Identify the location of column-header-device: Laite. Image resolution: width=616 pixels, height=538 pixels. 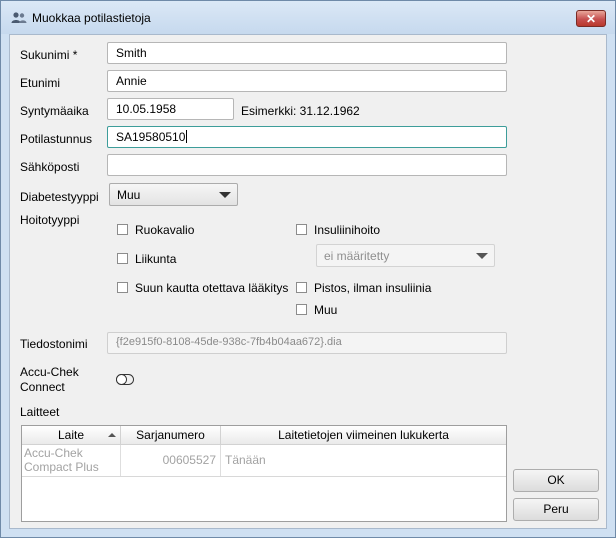
(71, 435).